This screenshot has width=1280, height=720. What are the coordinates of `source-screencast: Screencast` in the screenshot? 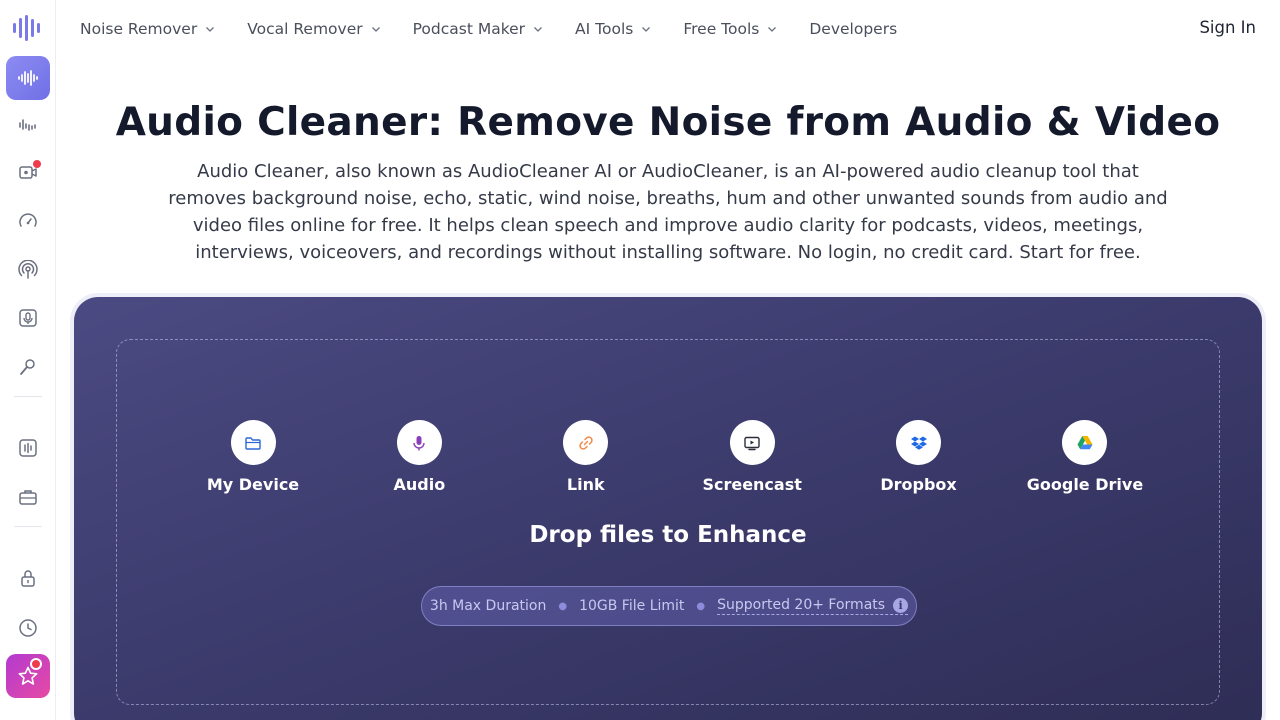 It's located at (752, 457).